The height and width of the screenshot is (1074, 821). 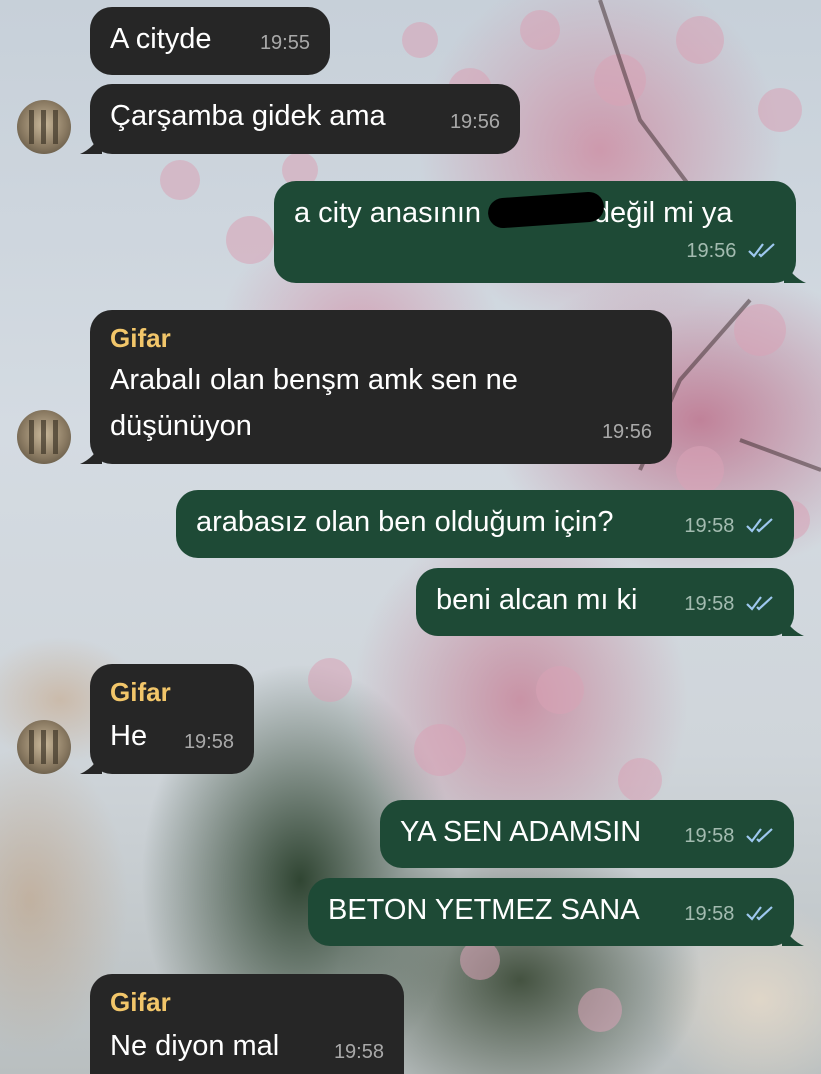 What do you see at coordinates (210, 41) in the screenshot?
I see `incoming-message: A cityde 19:55` at bounding box center [210, 41].